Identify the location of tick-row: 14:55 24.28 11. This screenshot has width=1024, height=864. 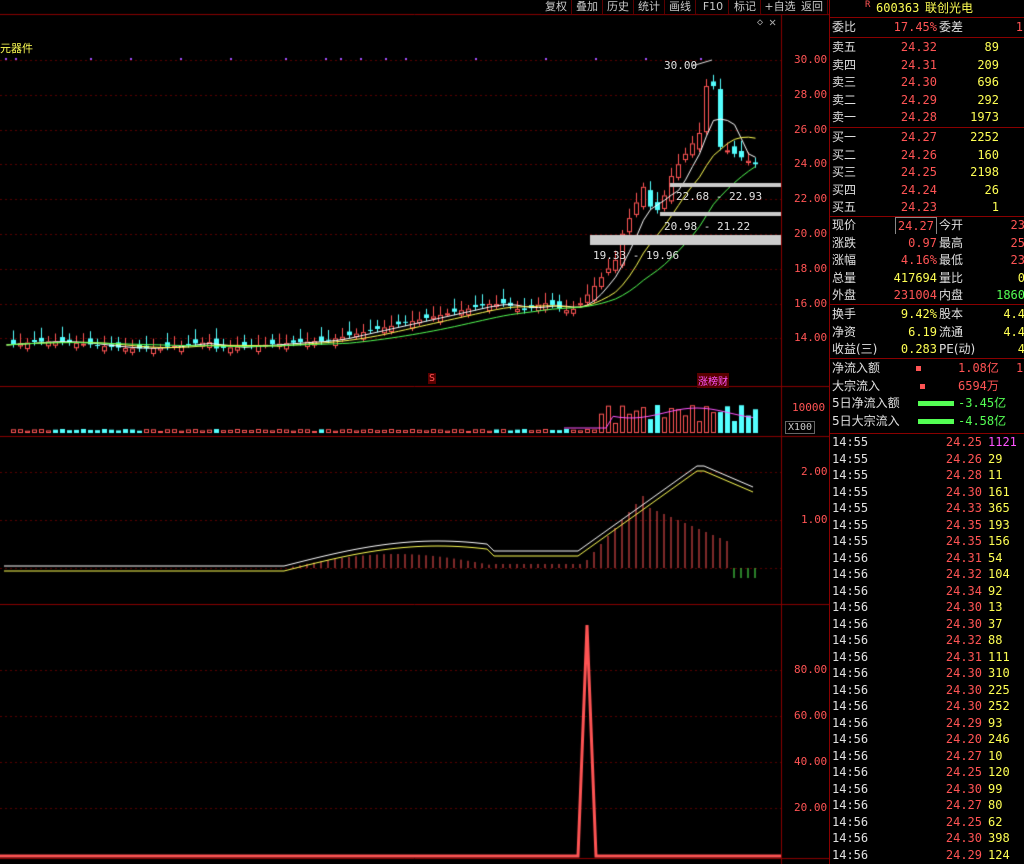
(927, 475).